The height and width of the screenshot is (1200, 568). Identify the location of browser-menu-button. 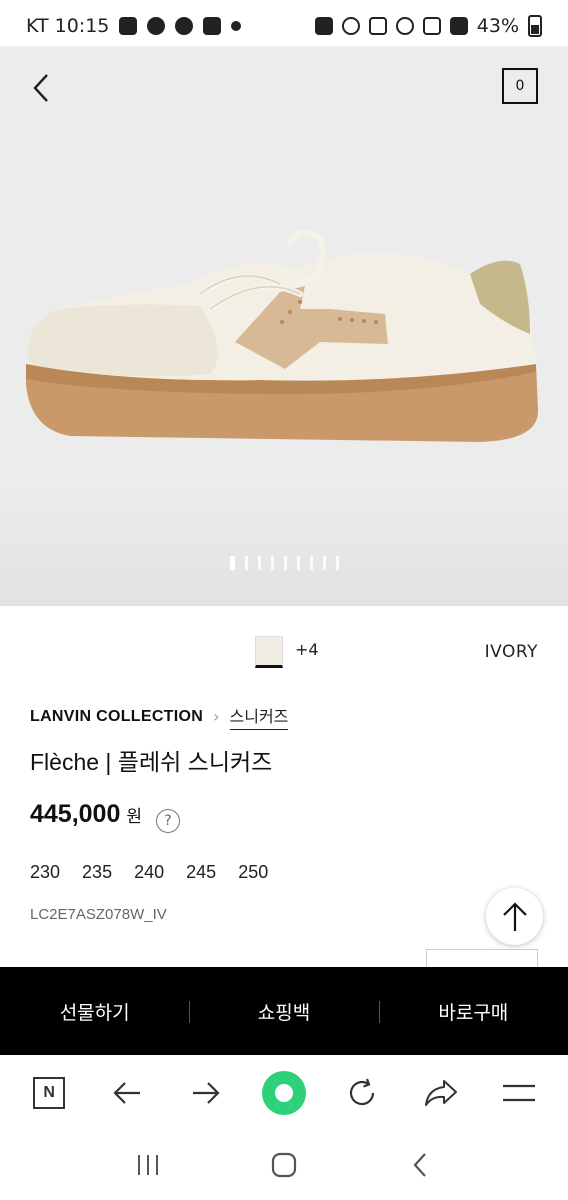
(519, 1093).